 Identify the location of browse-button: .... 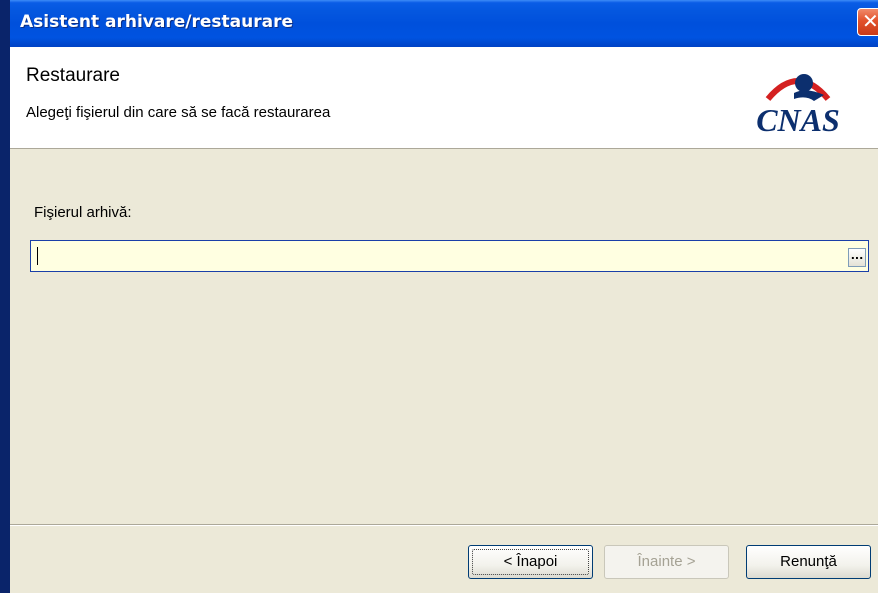
(857, 257).